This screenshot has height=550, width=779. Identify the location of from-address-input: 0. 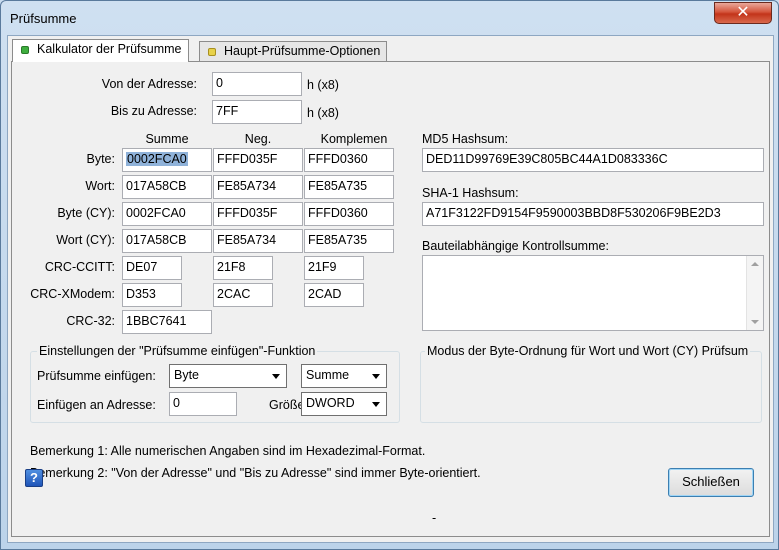
(257, 84).